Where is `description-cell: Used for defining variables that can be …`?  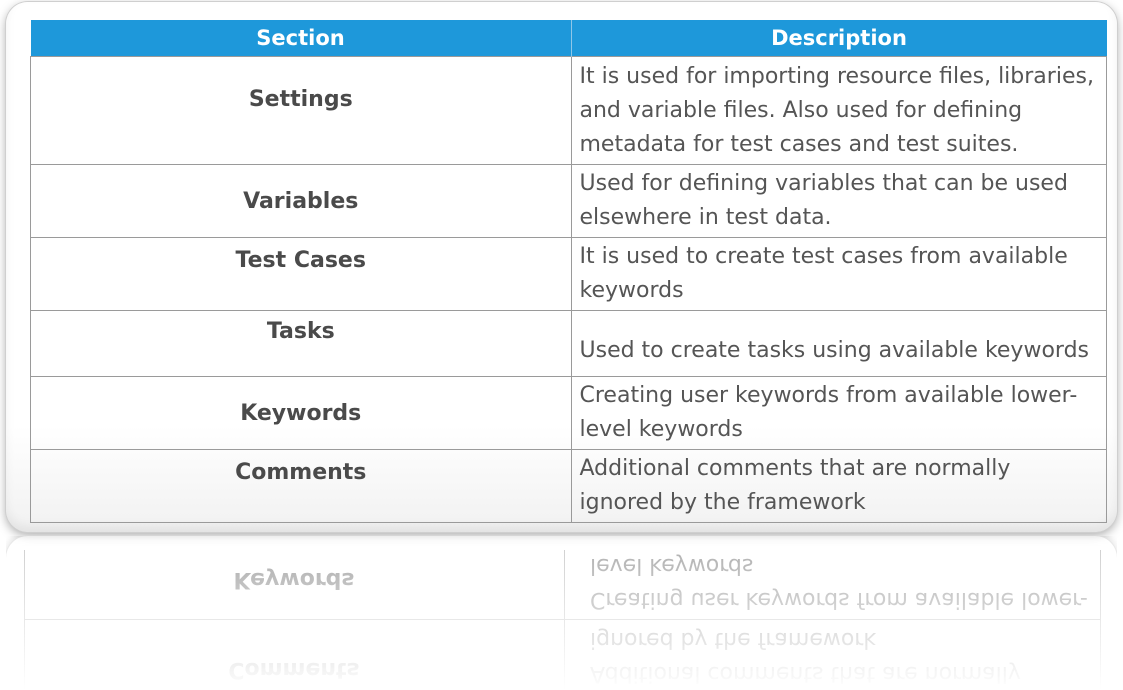
description-cell: Used for defining variables that can be … is located at coordinates (838, 201).